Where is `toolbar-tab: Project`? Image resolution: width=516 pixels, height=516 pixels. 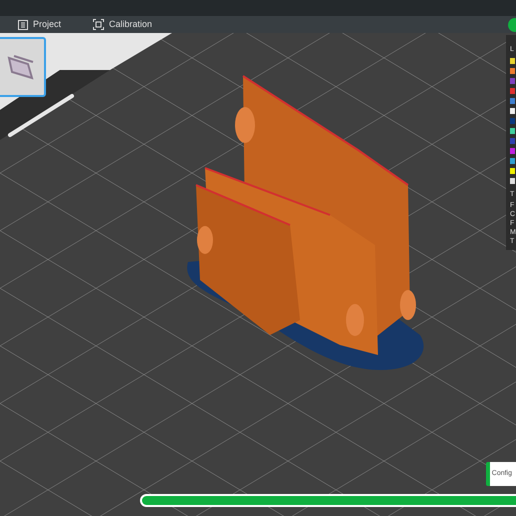
toolbar-tab: Project is located at coordinates (40, 25).